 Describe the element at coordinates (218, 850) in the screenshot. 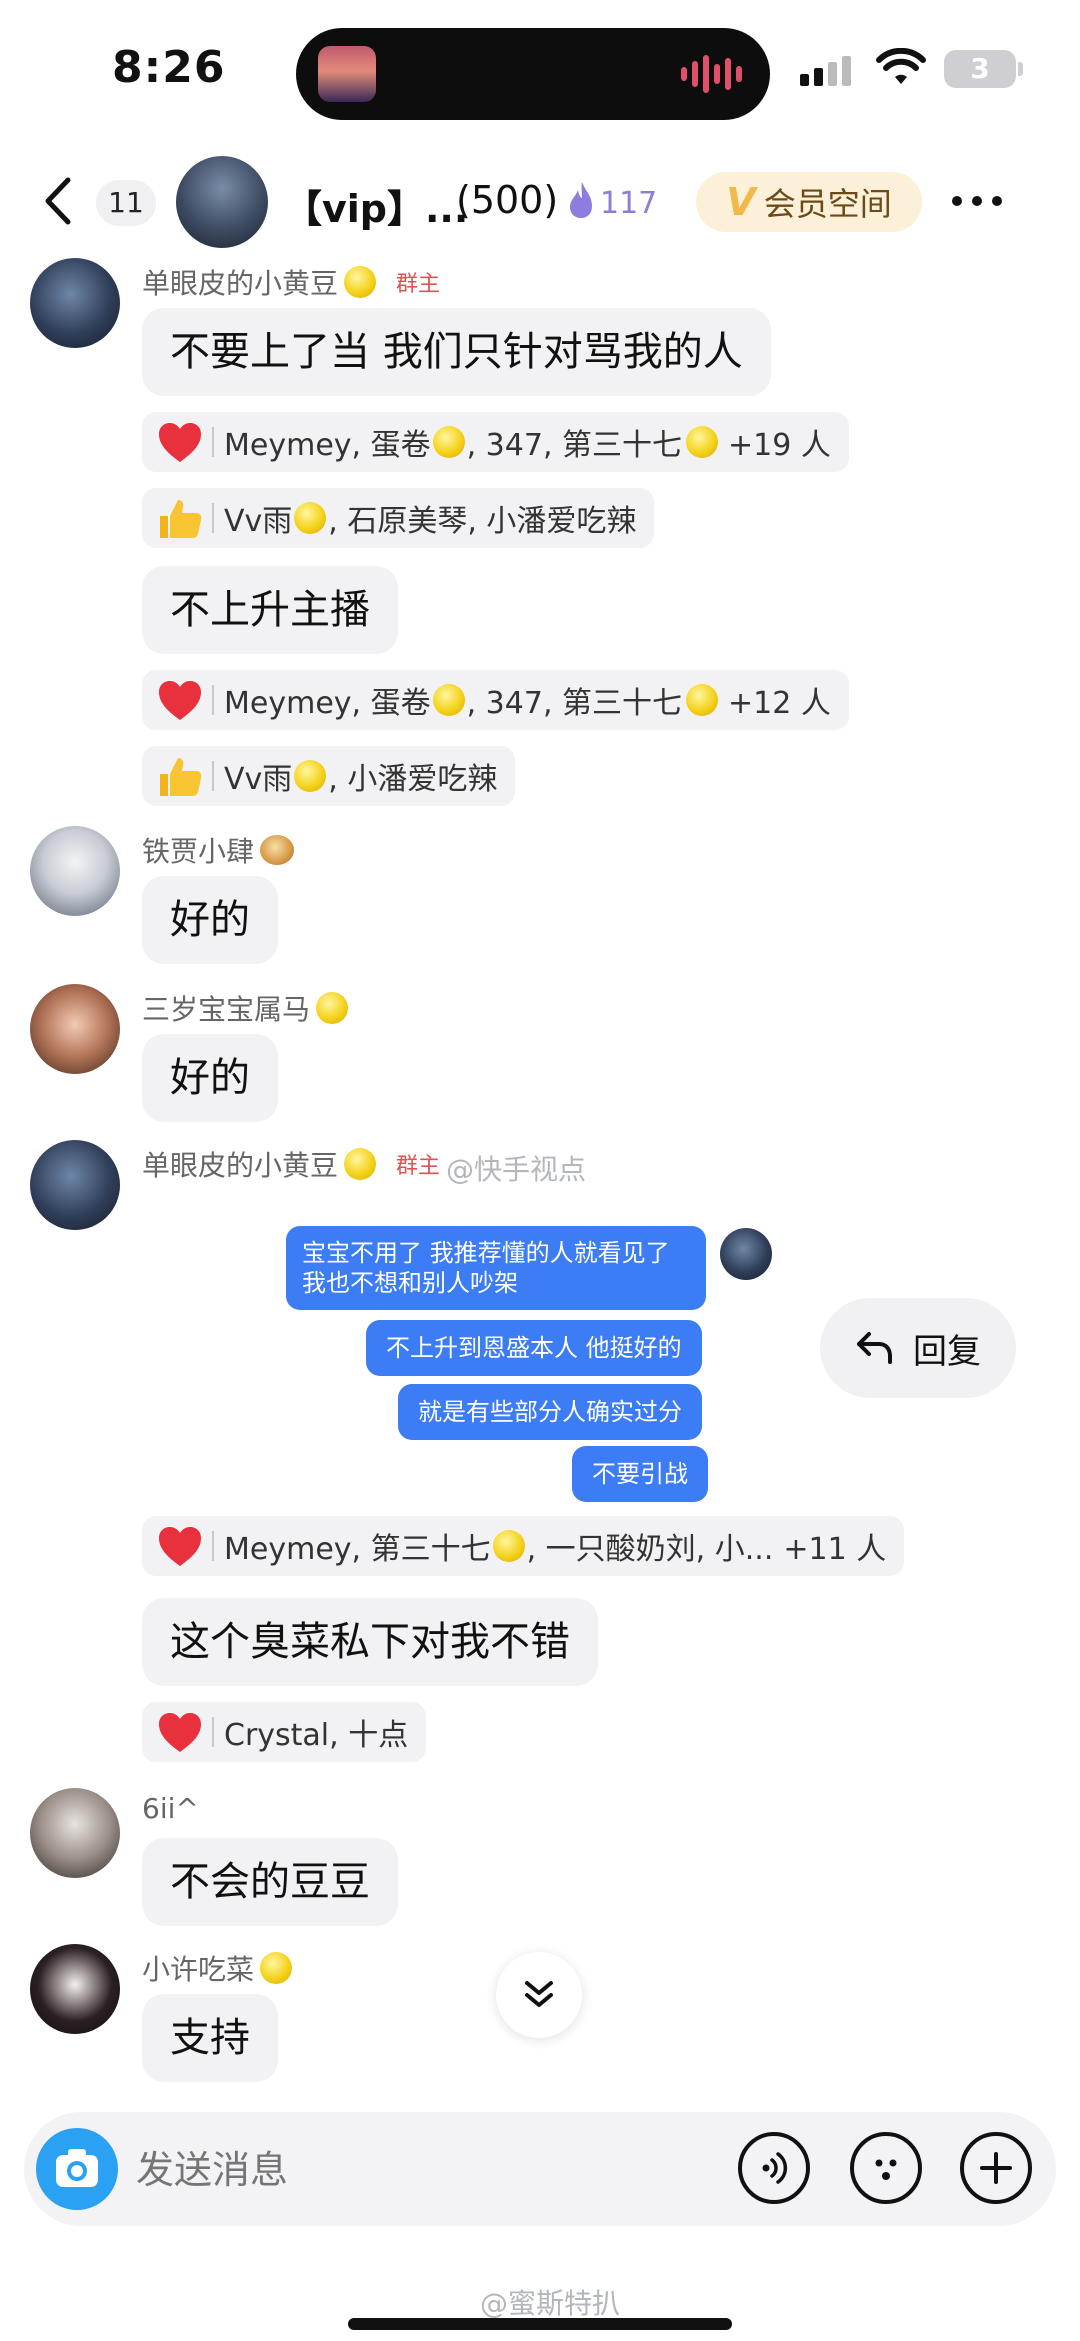

I see `sender-name: 铁贾小肆` at that location.